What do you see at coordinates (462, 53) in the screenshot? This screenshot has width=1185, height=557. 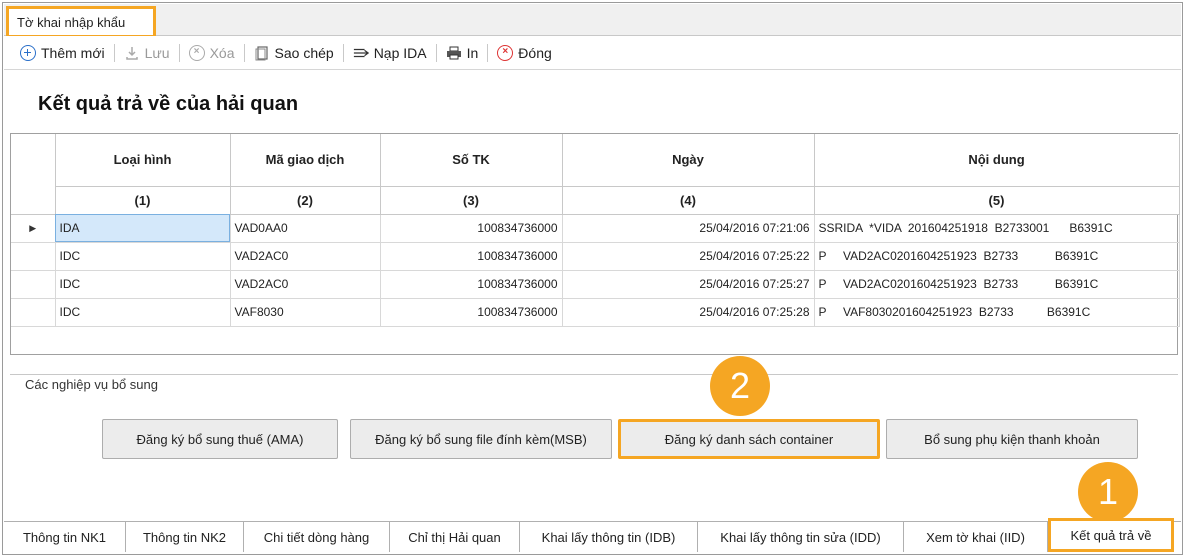 I see `print-button: In` at bounding box center [462, 53].